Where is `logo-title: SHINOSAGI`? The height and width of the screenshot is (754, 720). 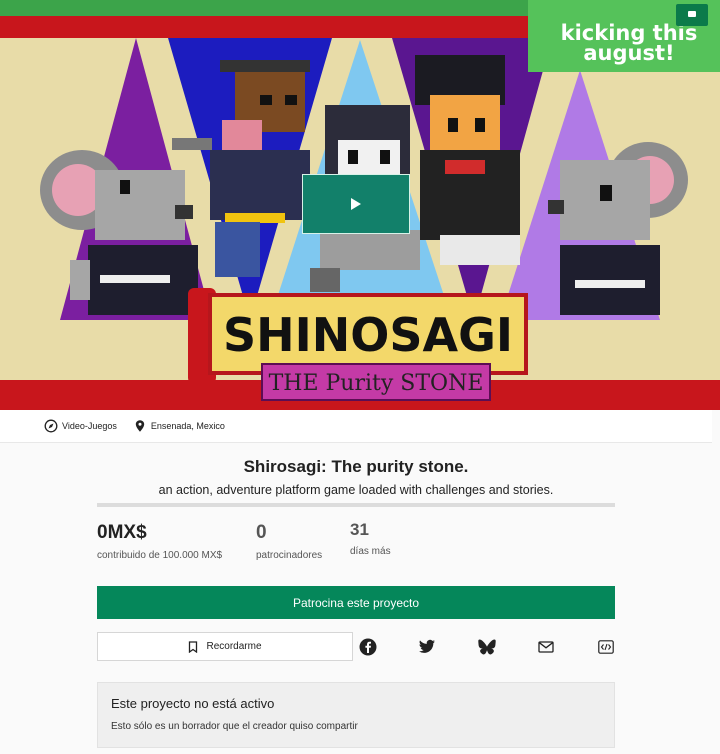 logo-title: SHINOSAGI is located at coordinates (368, 335).